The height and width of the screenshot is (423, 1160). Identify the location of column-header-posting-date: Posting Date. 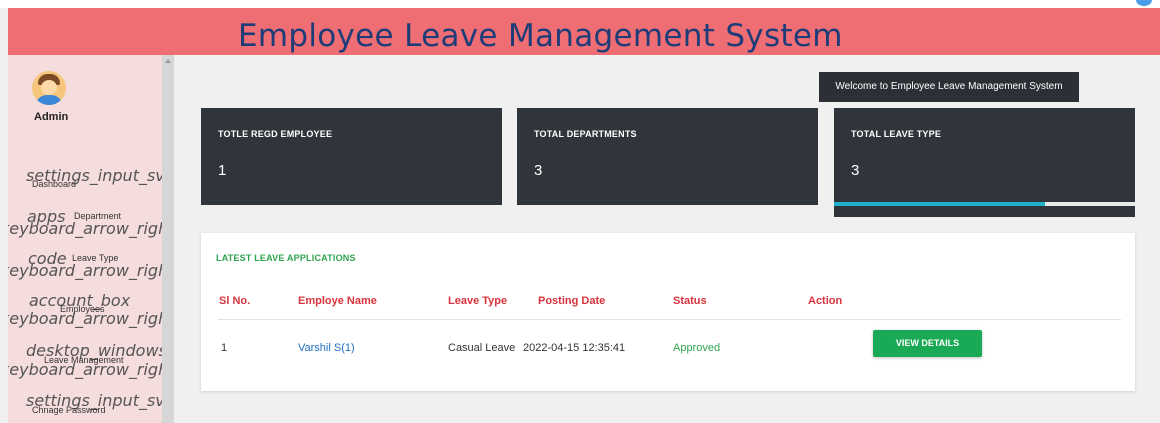
(572, 301).